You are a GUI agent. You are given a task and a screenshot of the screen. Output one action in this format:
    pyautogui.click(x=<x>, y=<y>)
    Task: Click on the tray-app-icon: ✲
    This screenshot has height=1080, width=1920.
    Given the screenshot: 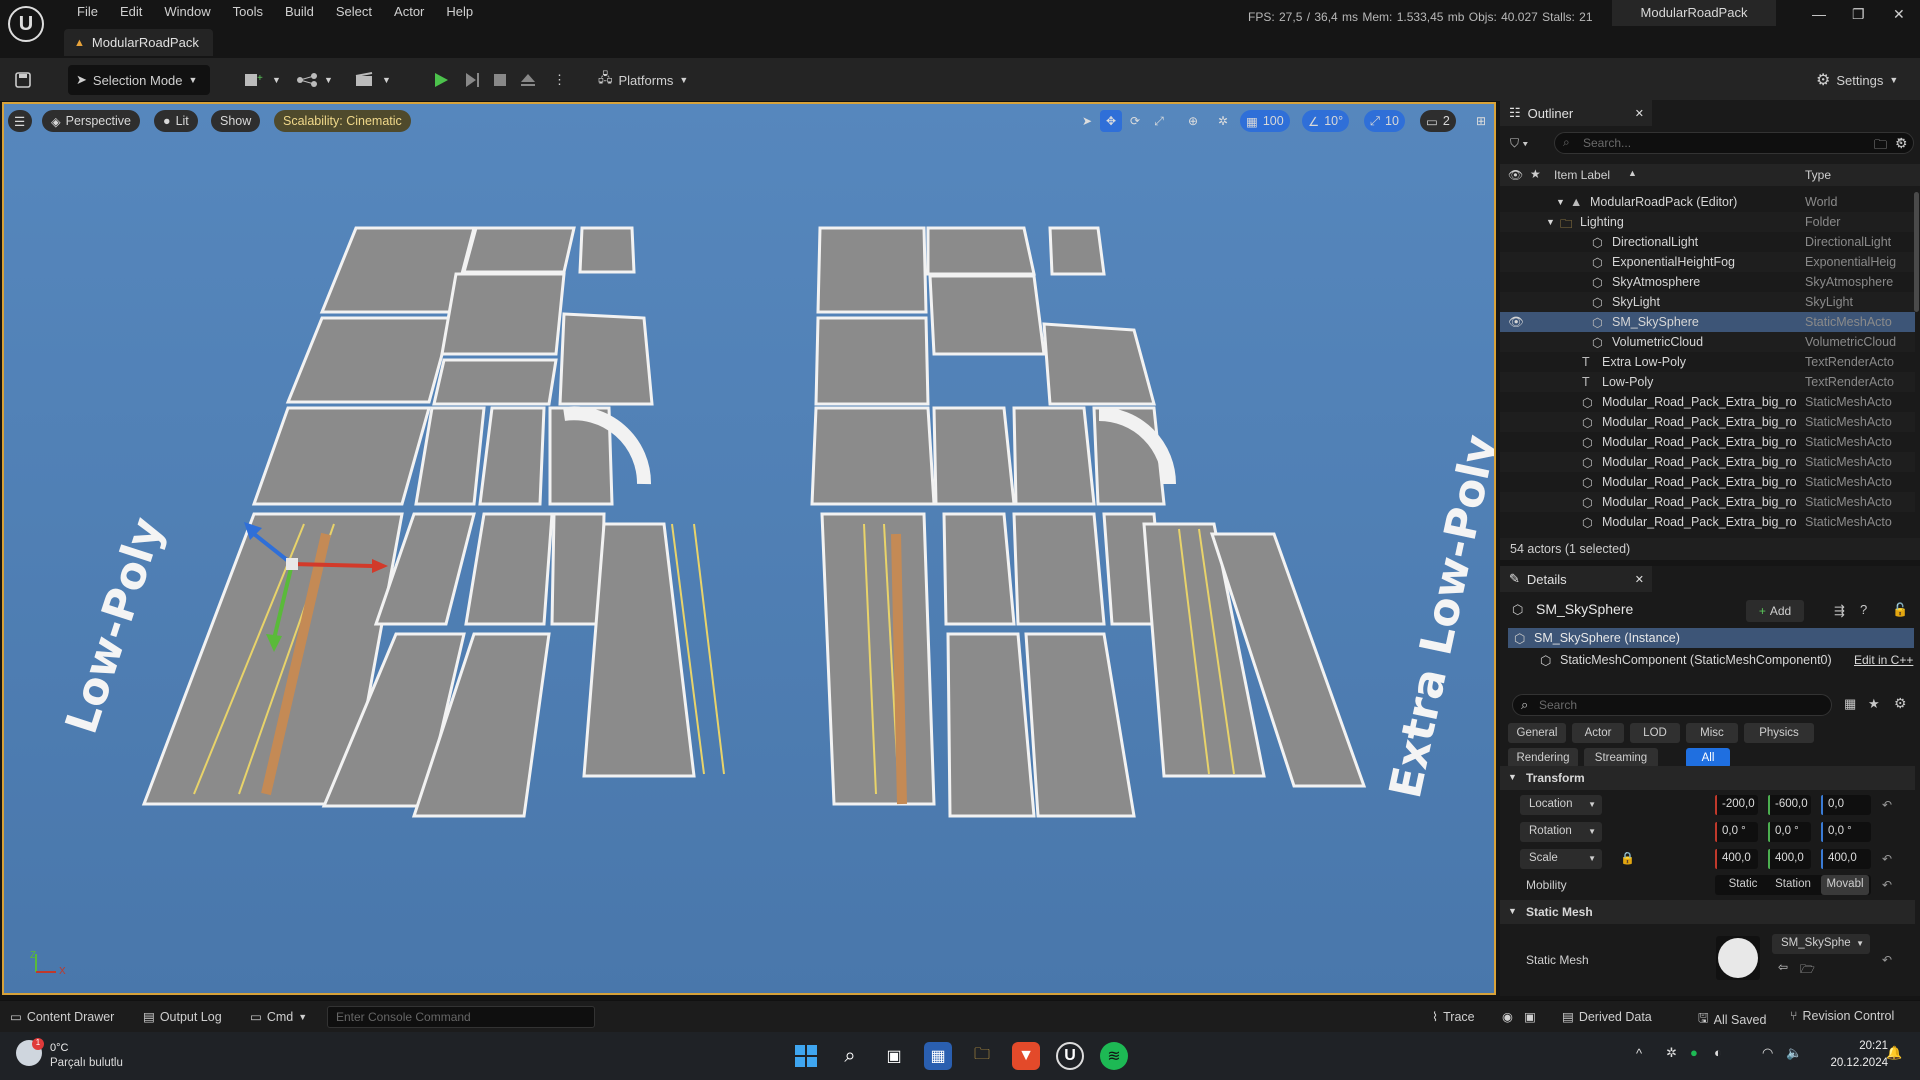 What is the action you would take?
    pyautogui.click(x=1671, y=1053)
    